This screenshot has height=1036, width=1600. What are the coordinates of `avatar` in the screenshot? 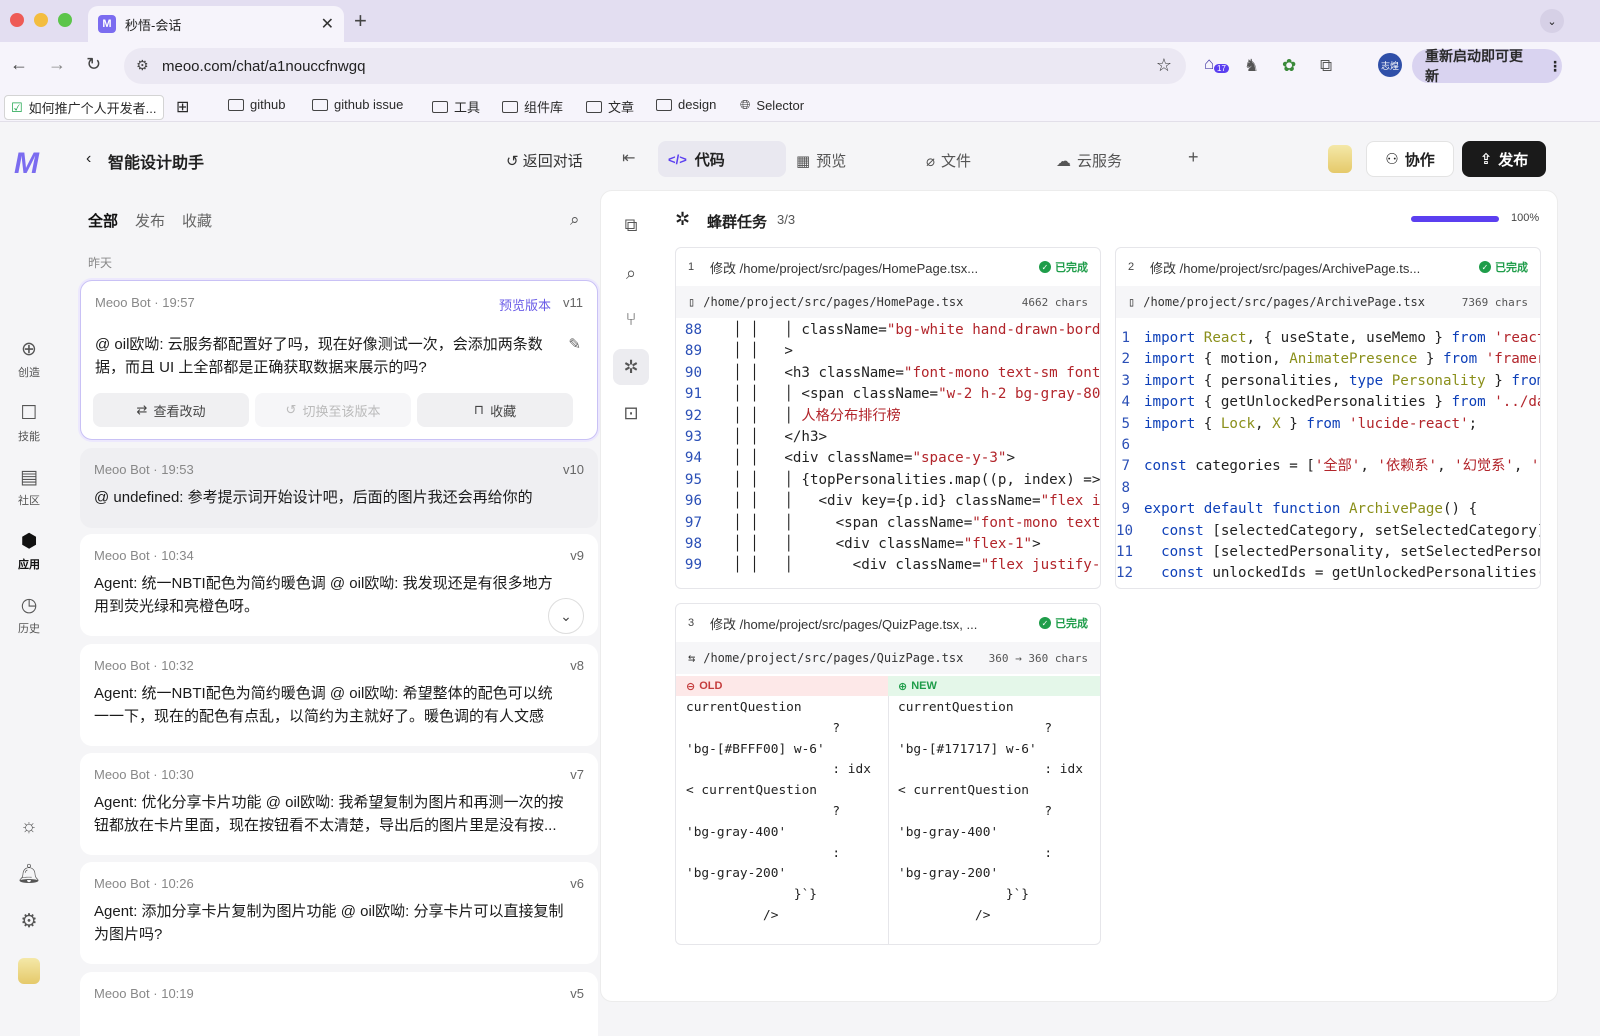 It's located at (1340, 159).